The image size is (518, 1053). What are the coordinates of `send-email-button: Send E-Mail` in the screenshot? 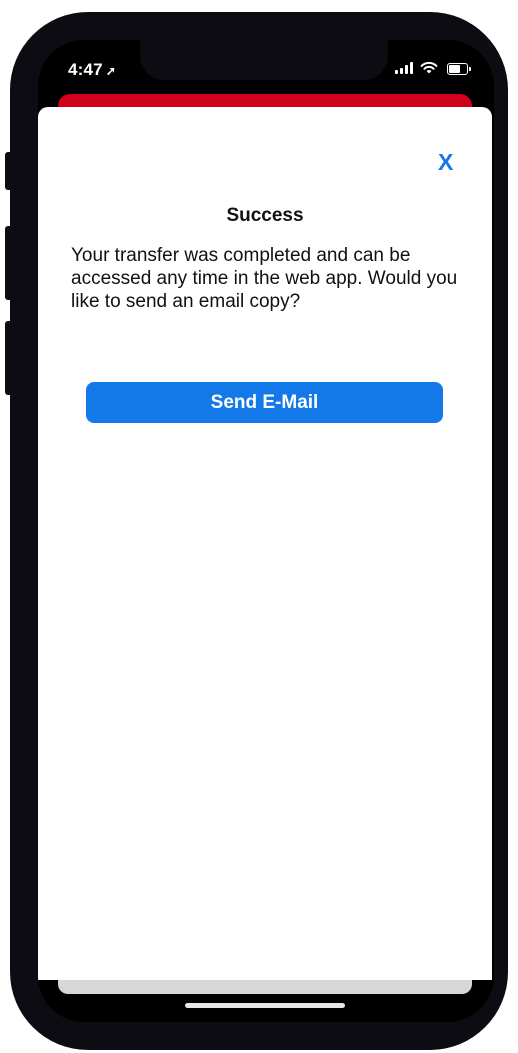 It's located at (264, 402).